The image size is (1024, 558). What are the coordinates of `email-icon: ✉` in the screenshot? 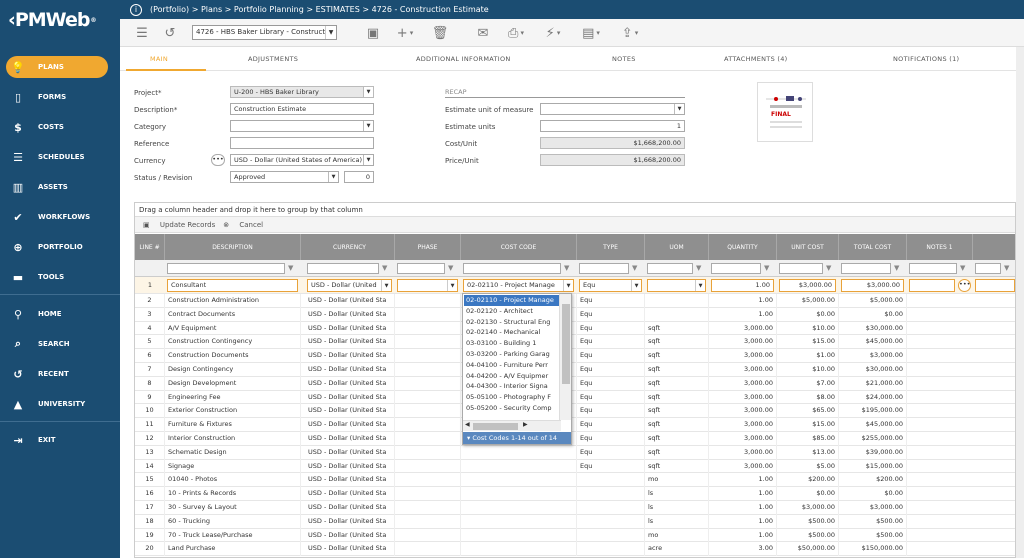 It's located at (483, 33).